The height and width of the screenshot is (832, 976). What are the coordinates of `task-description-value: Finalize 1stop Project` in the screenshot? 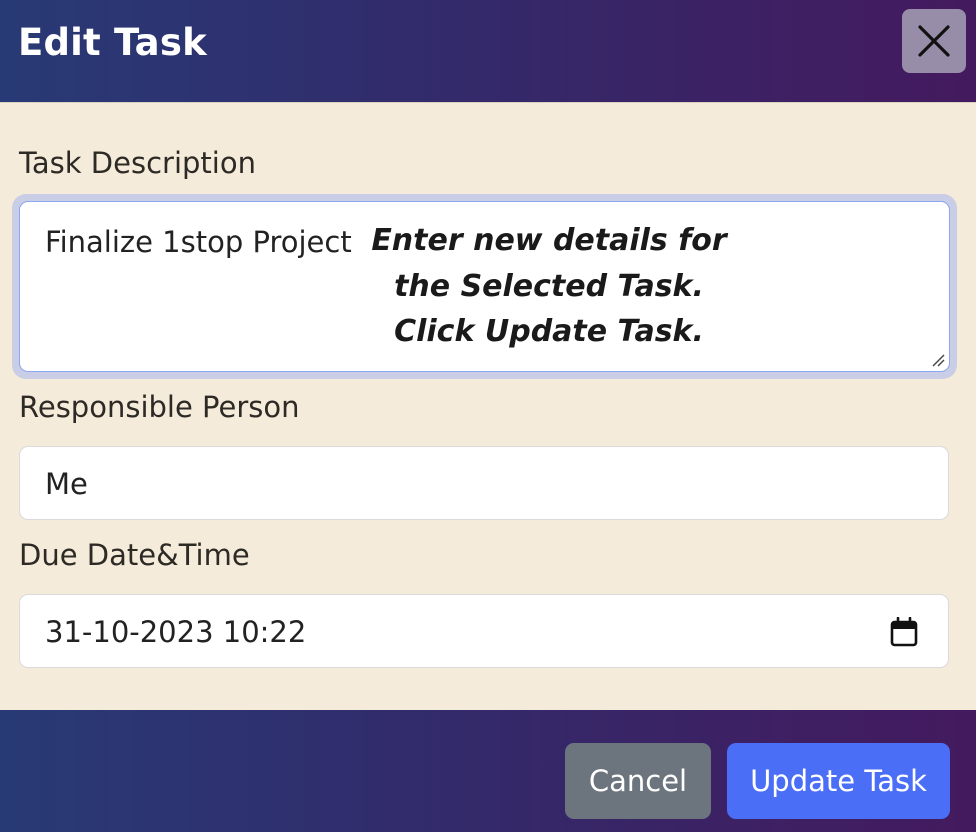 It's located at (198, 242).